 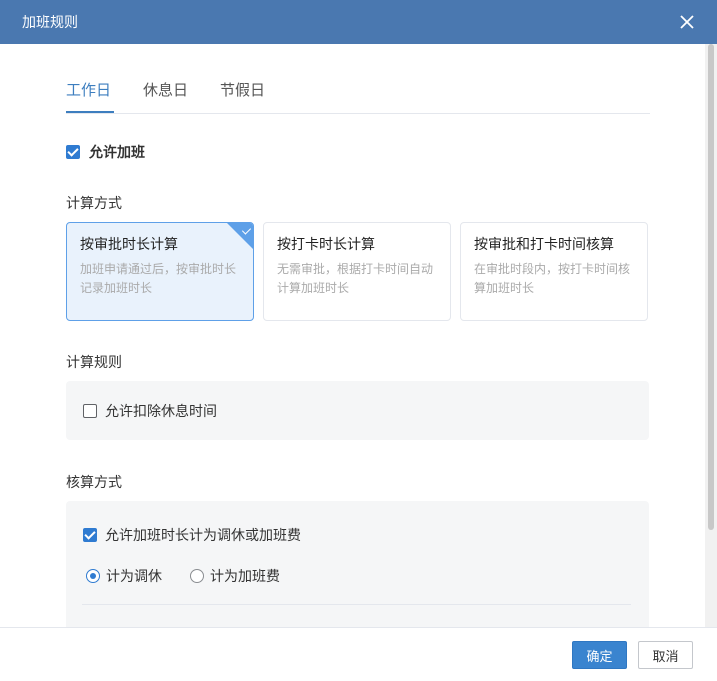 What do you see at coordinates (599, 655) in the screenshot?
I see `confirm-button: 确定` at bounding box center [599, 655].